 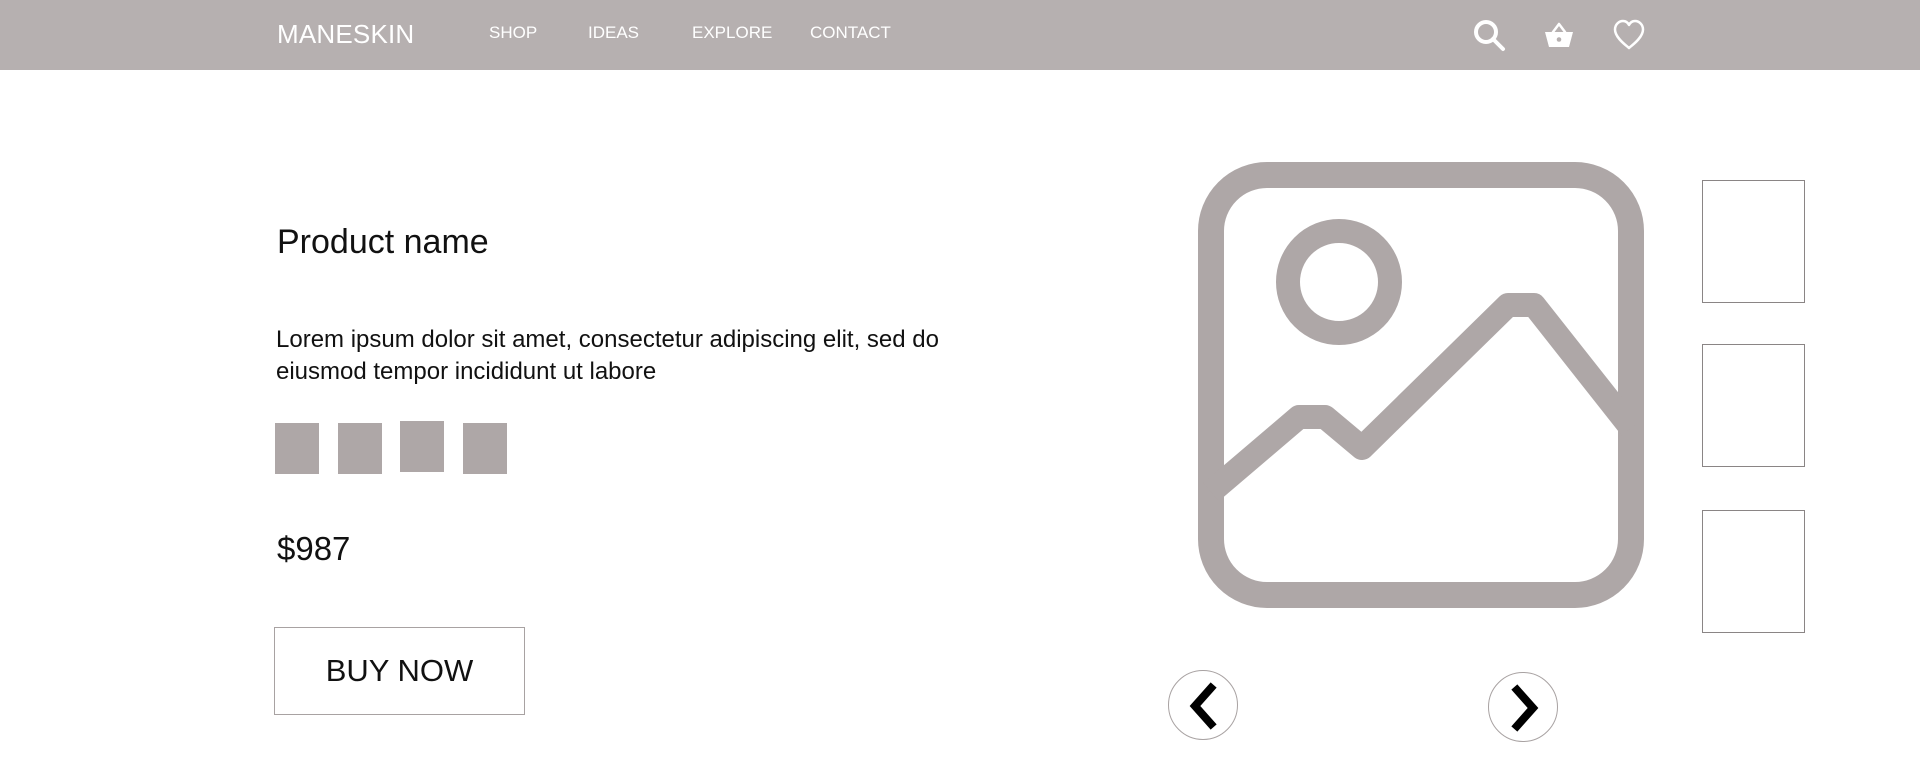 What do you see at coordinates (513, 33) in the screenshot?
I see `nav-link-shop: SHOP` at bounding box center [513, 33].